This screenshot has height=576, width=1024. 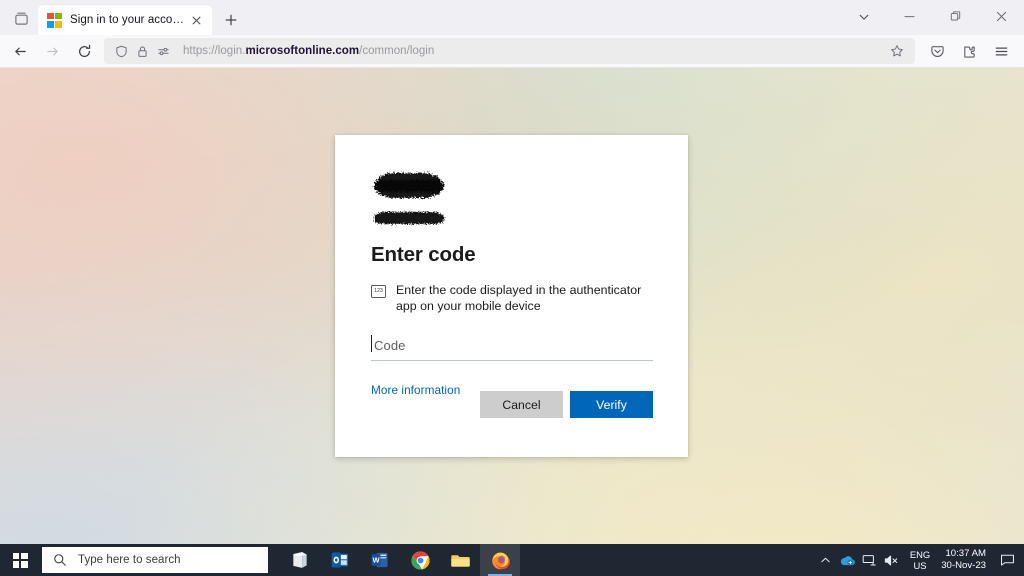 What do you see at coordinates (963, 565) in the screenshot?
I see `clock-date: 30-Nov-23` at bounding box center [963, 565].